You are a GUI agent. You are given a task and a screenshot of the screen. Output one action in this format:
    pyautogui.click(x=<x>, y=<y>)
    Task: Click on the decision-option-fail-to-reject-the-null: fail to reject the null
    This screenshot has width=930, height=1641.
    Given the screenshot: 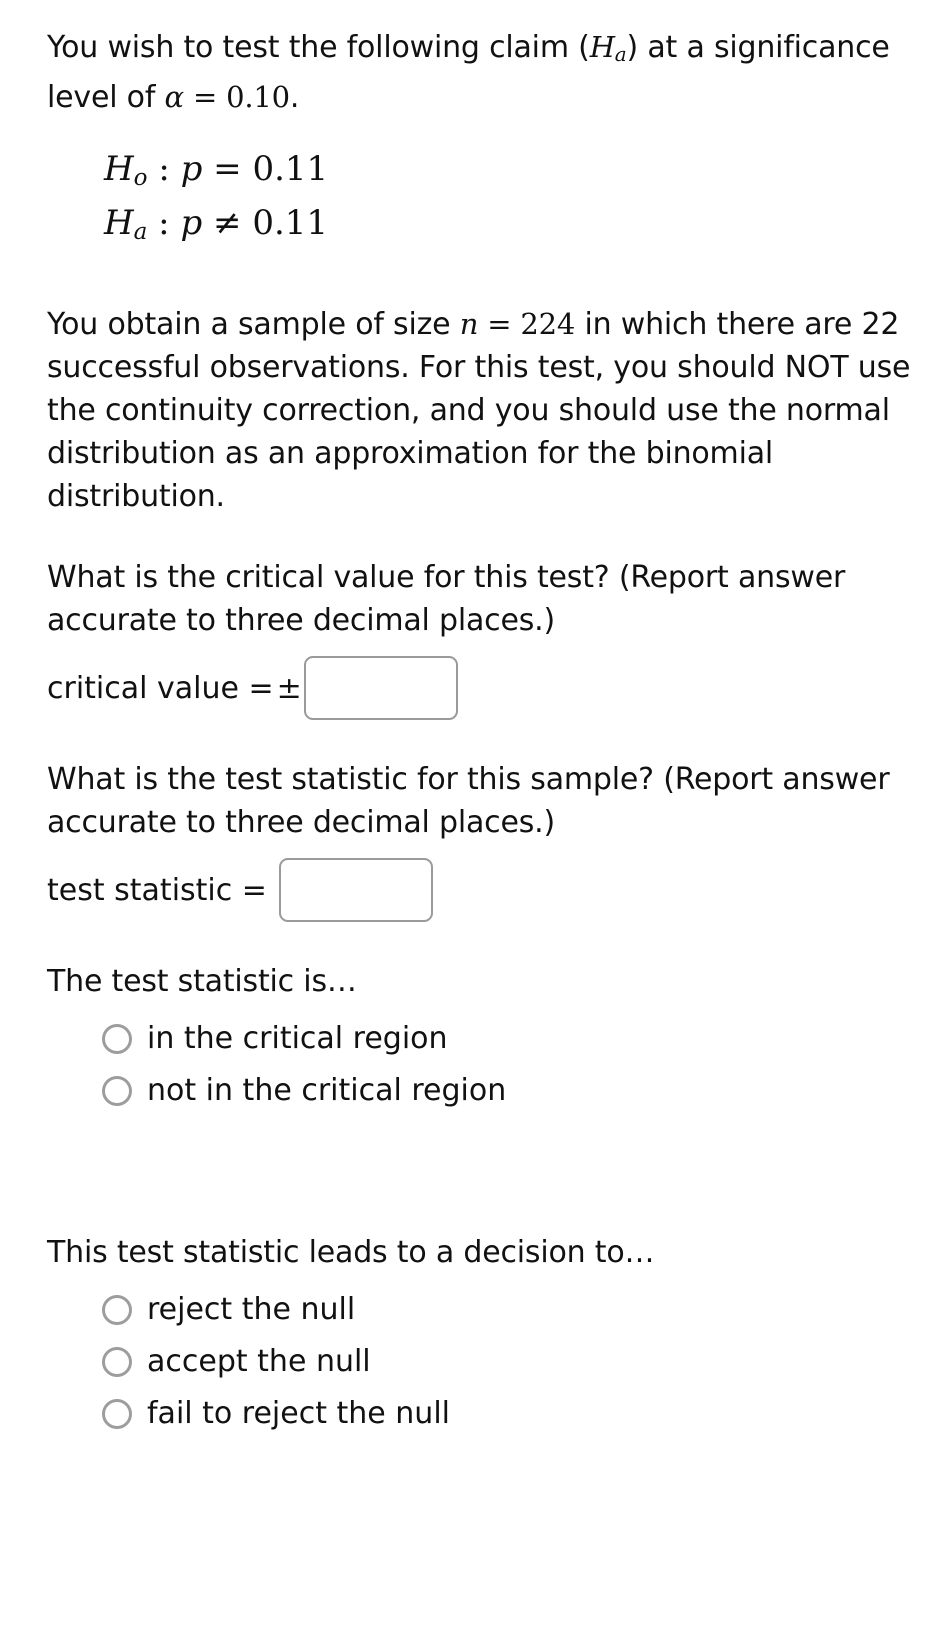 What is the action you would take?
    pyautogui.click(x=511, y=1414)
    